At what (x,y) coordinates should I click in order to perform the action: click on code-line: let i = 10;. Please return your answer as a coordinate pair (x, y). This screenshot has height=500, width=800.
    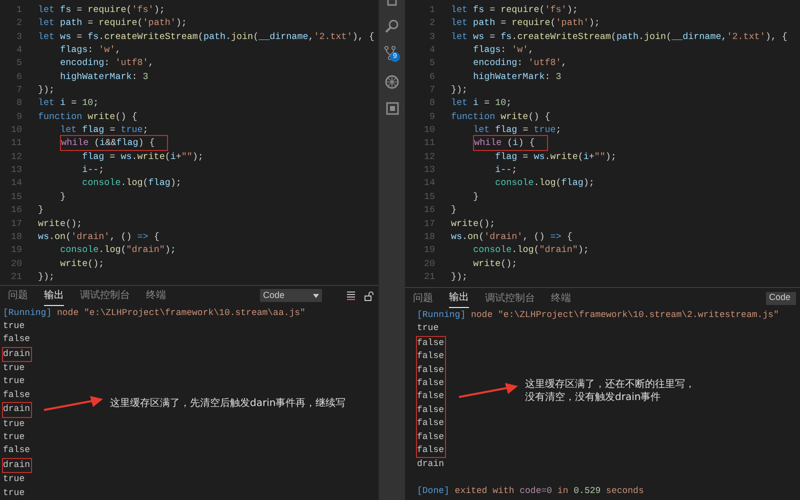
    Looking at the image, I should click on (68, 103).